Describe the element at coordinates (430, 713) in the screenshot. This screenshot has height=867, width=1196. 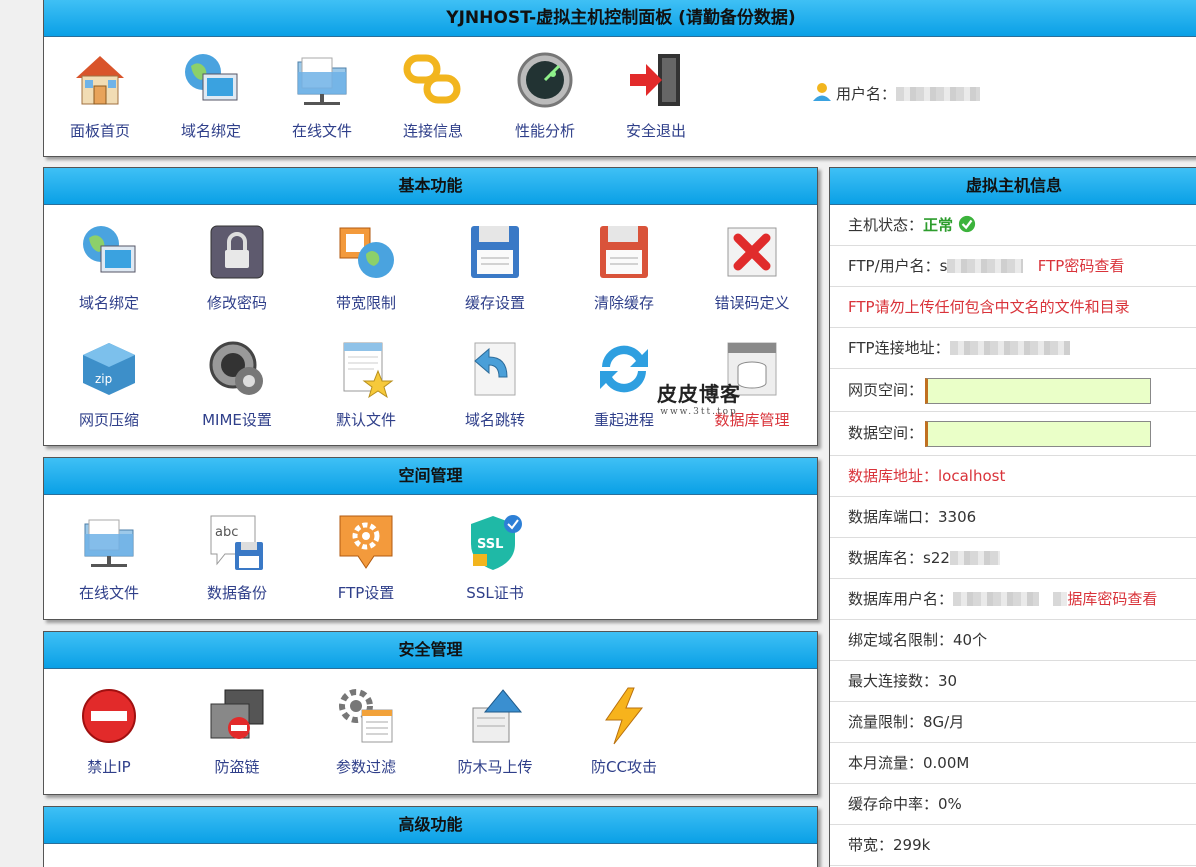
I see `security-management-panel: 安全管理 禁止IP 防盗链 参数过滤 防木马上传 防CC攻击` at that location.